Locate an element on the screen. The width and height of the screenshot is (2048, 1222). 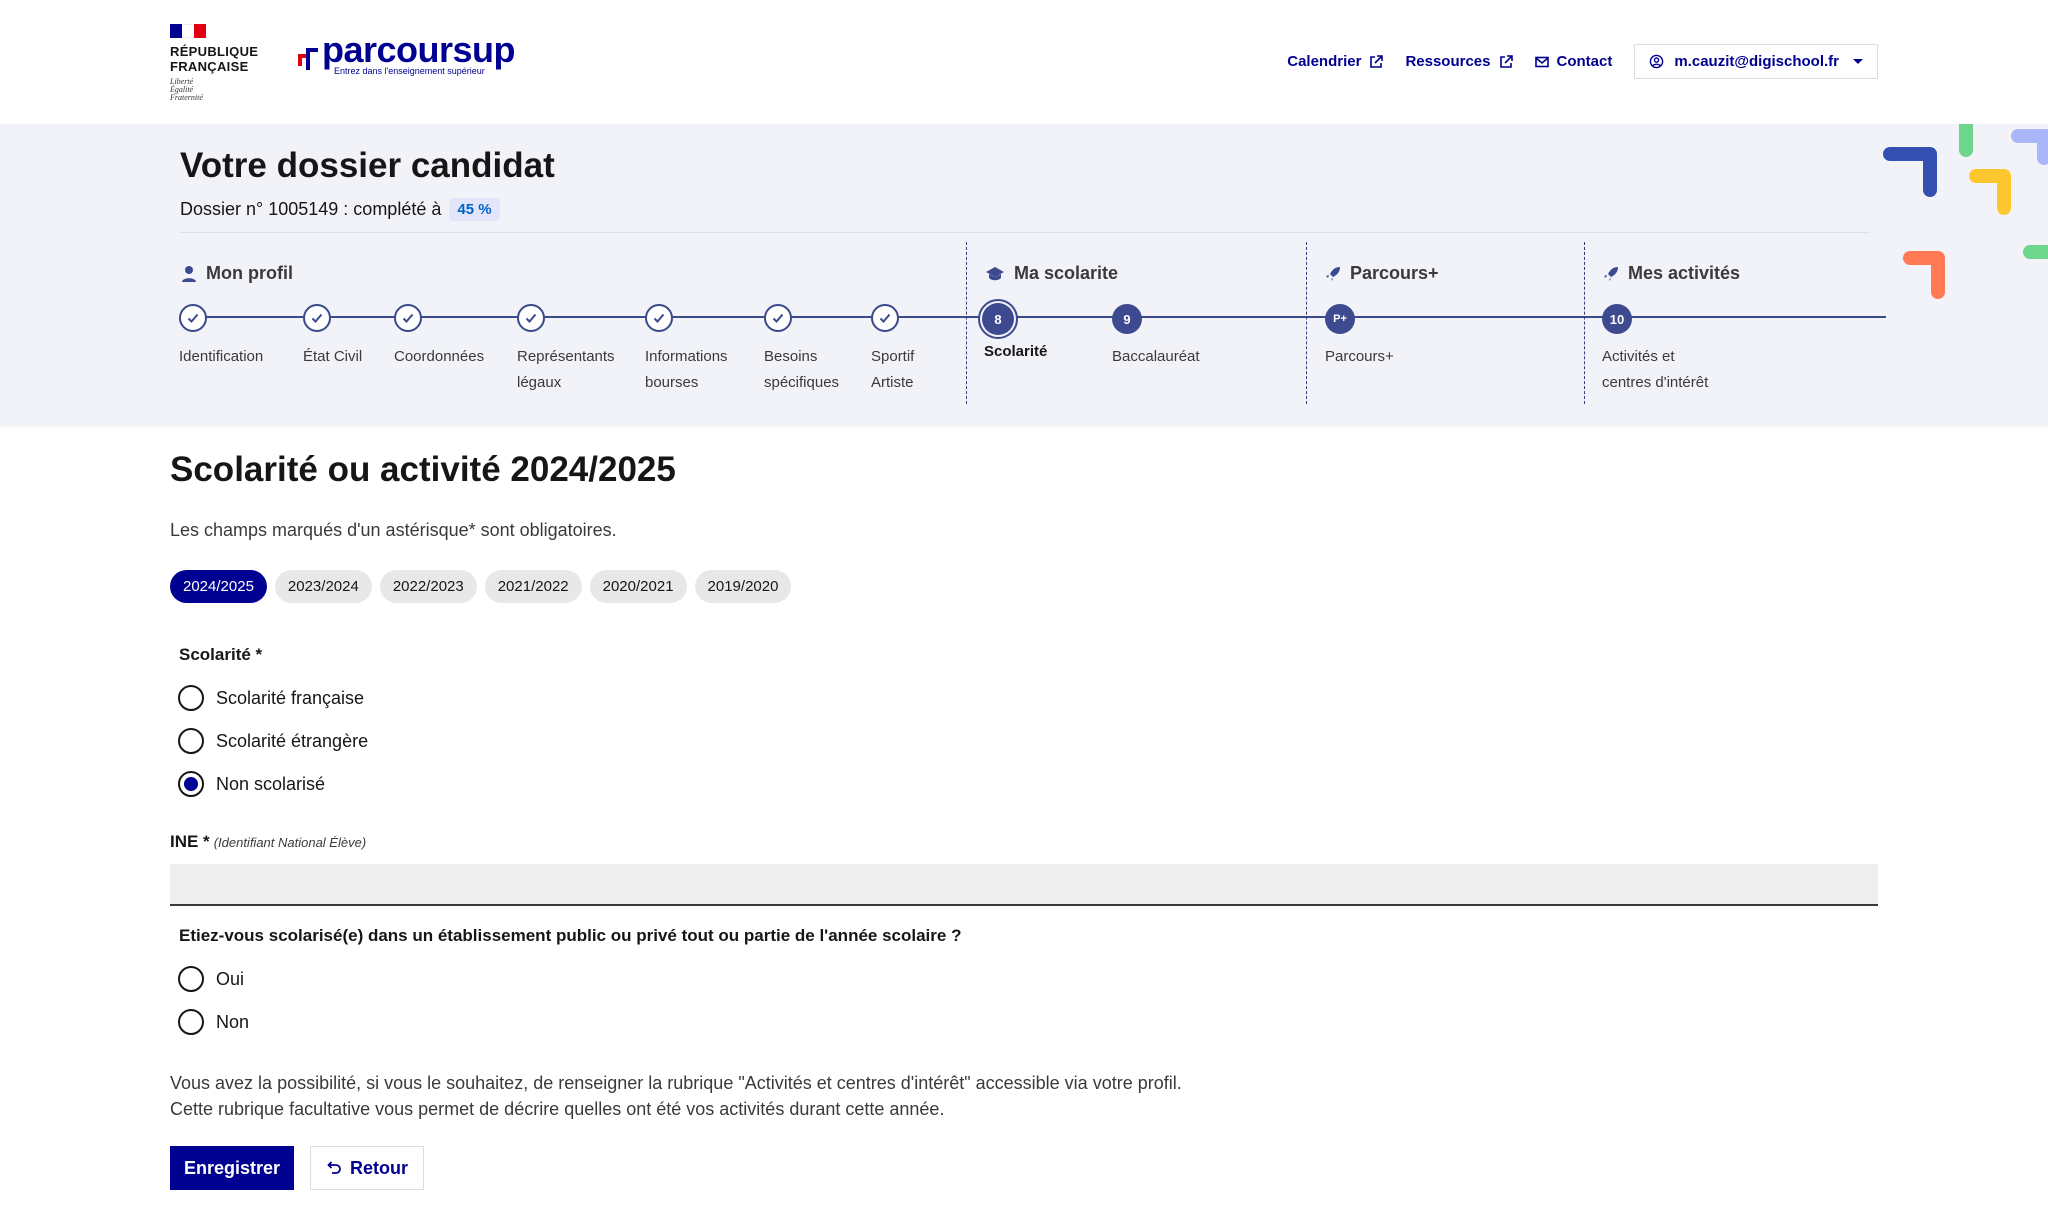
calendrier-link: Calendrier is located at coordinates (1335, 61).